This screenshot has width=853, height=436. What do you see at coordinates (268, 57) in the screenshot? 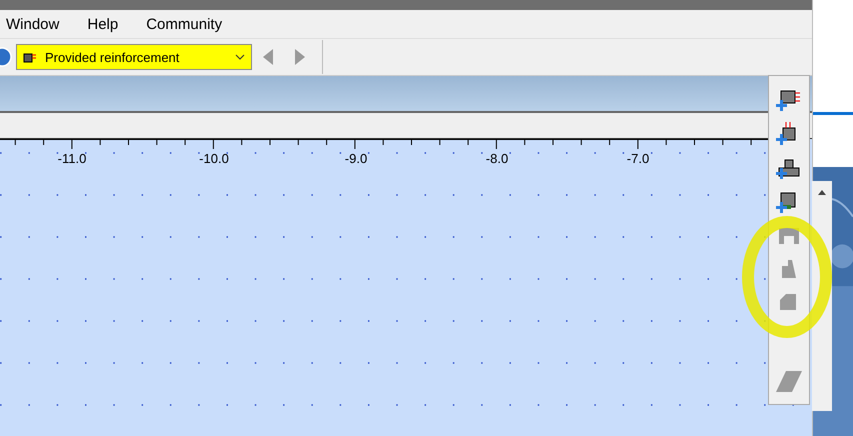
I see `back-arrow-icon` at bounding box center [268, 57].